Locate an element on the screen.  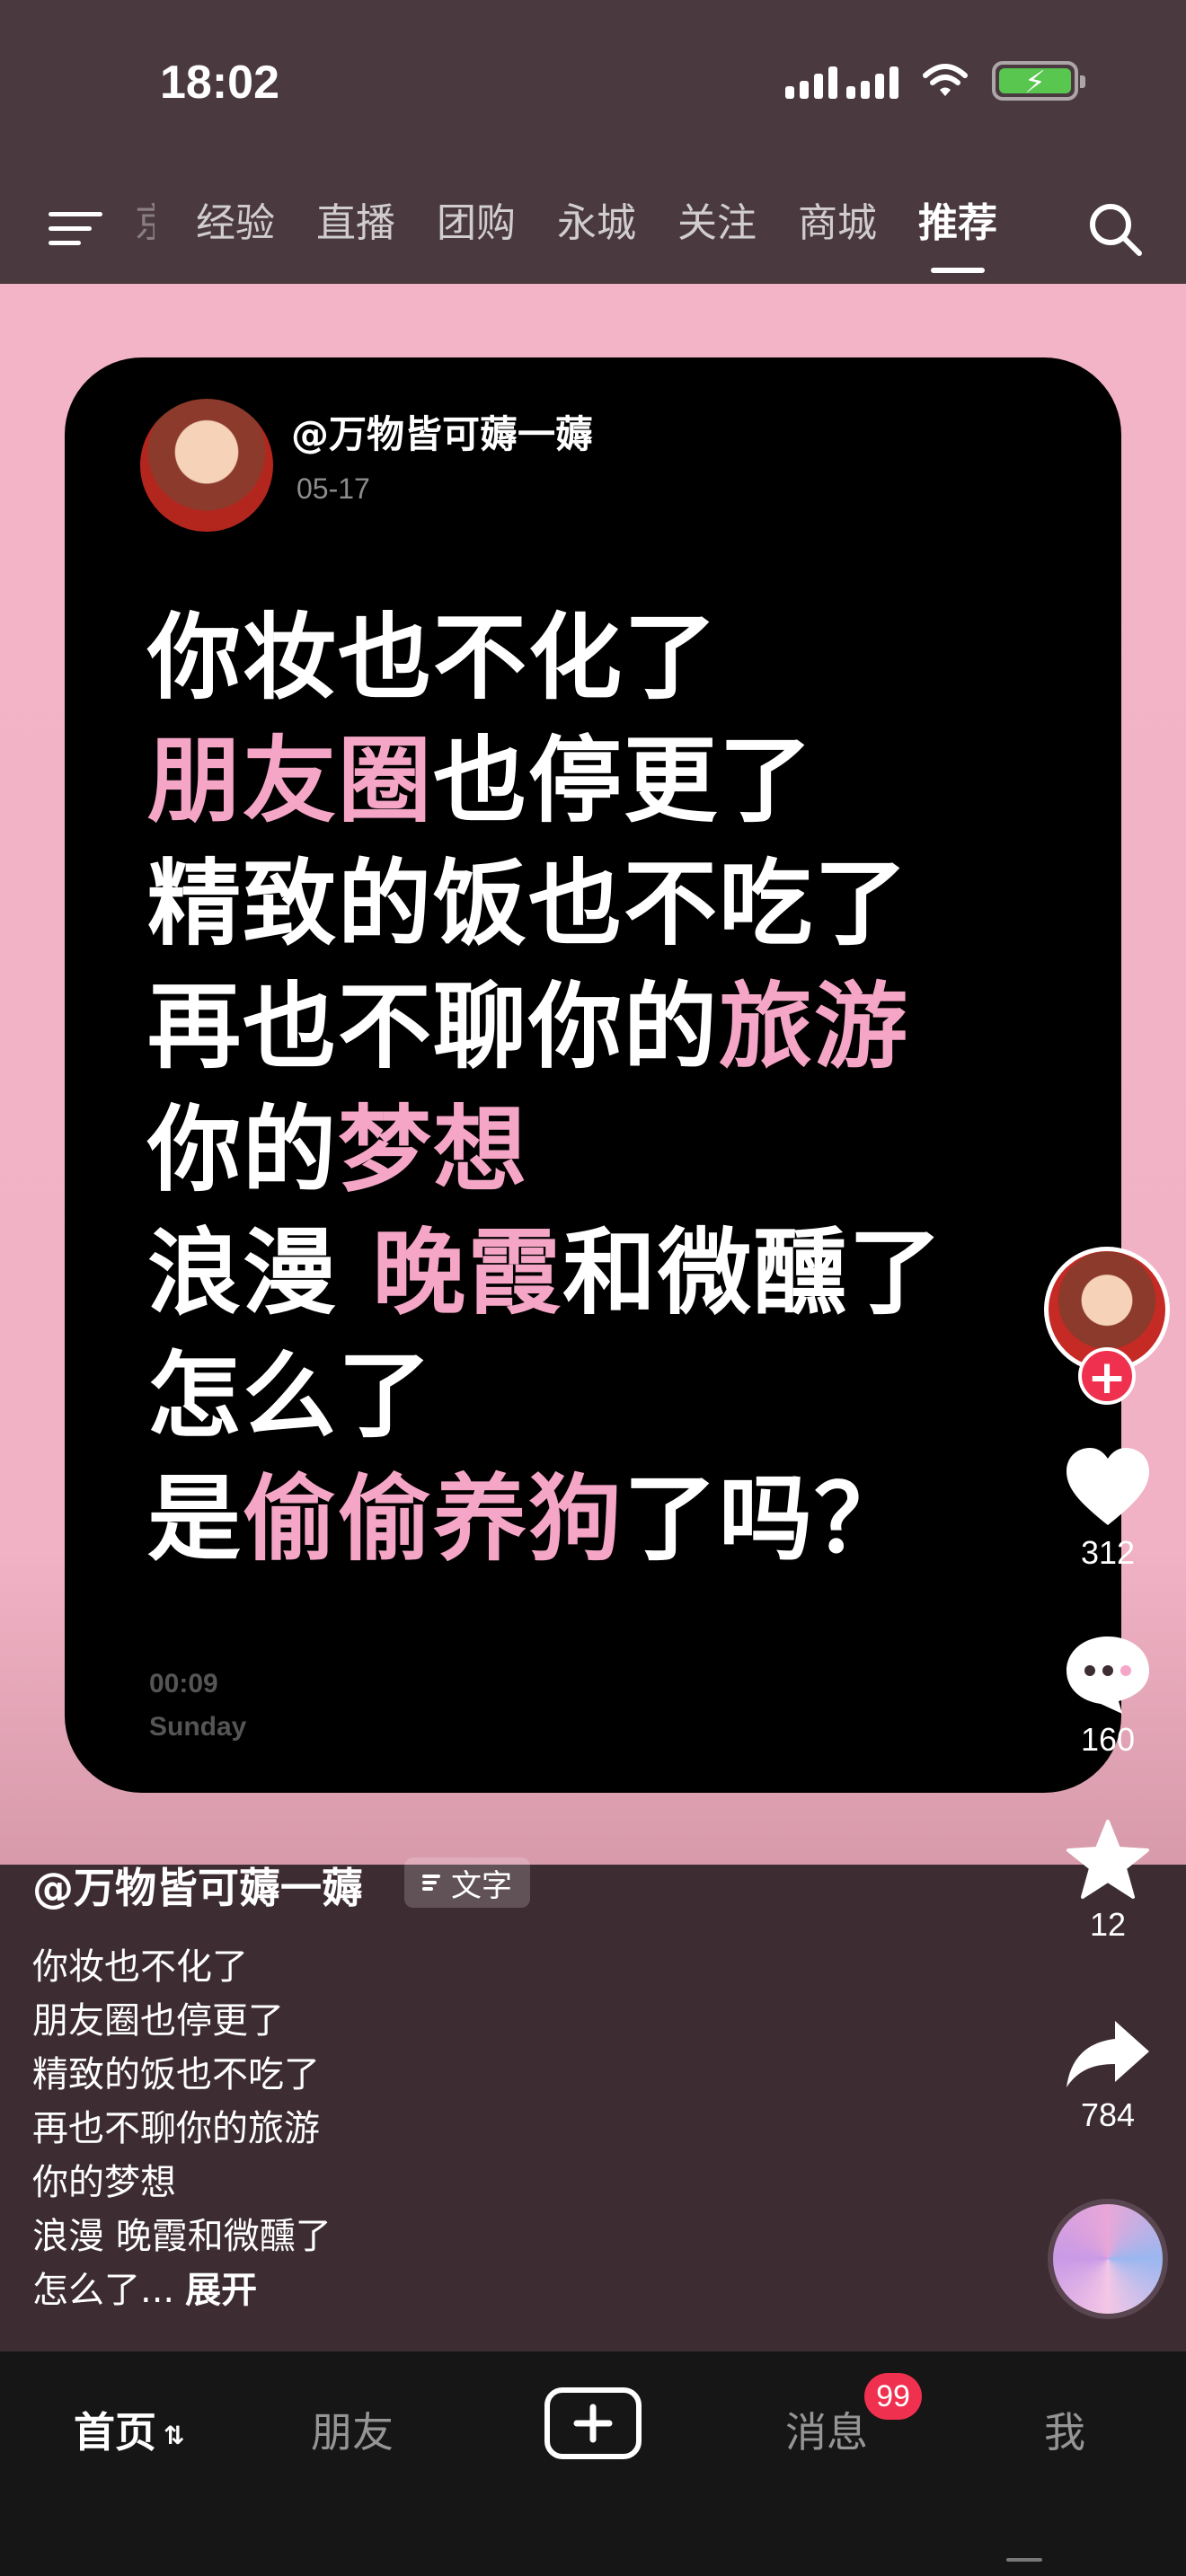
comment-icon is located at coordinates (1108, 1675).